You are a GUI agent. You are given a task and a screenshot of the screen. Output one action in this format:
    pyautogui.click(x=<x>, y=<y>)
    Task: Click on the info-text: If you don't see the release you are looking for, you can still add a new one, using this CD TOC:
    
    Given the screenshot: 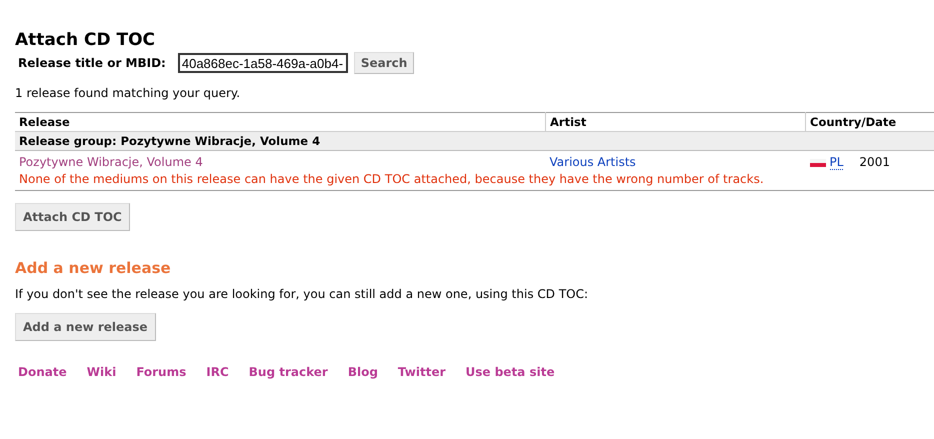 What is the action you would take?
    pyautogui.click(x=302, y=294)
    